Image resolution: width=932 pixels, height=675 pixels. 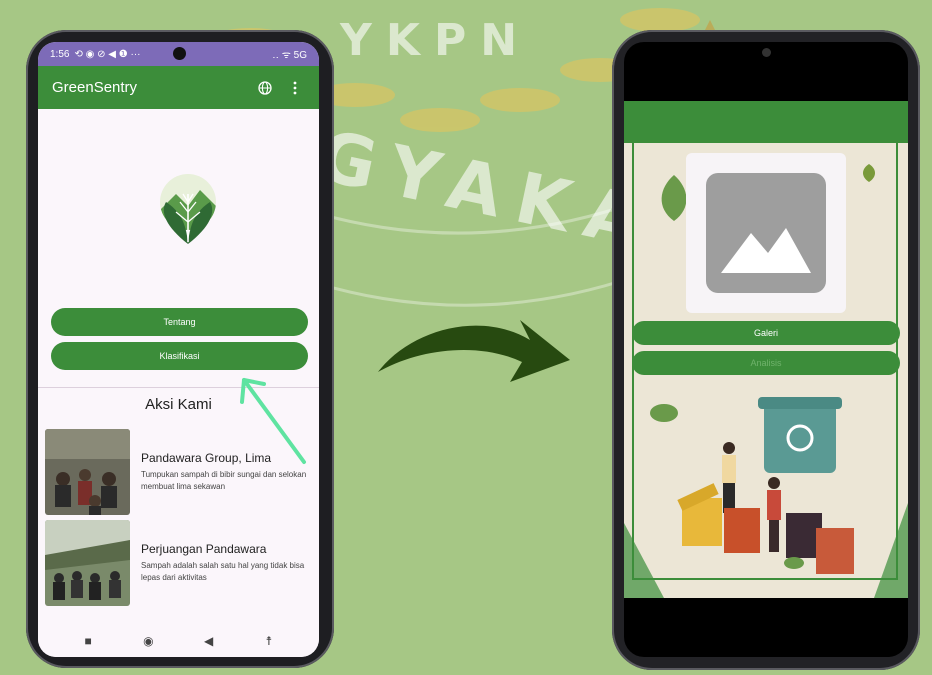 What do you see at coordinates (269, 641) in the screenshot?
I see `accessibility-button: ☨` at bounding box center [269, 641].